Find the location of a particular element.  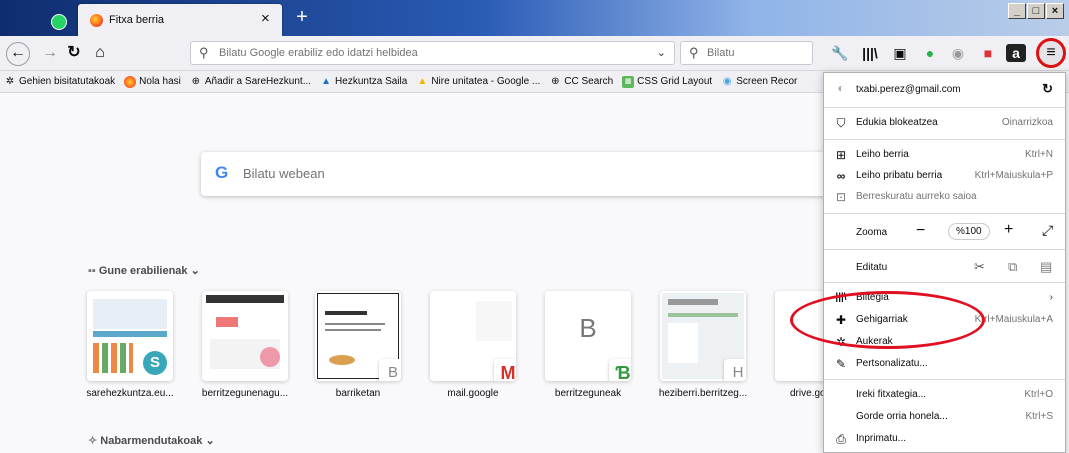

menu-item-restore-session: ⊡ Berreskuratu aurreko saioa is located at coordinates (944, 197).